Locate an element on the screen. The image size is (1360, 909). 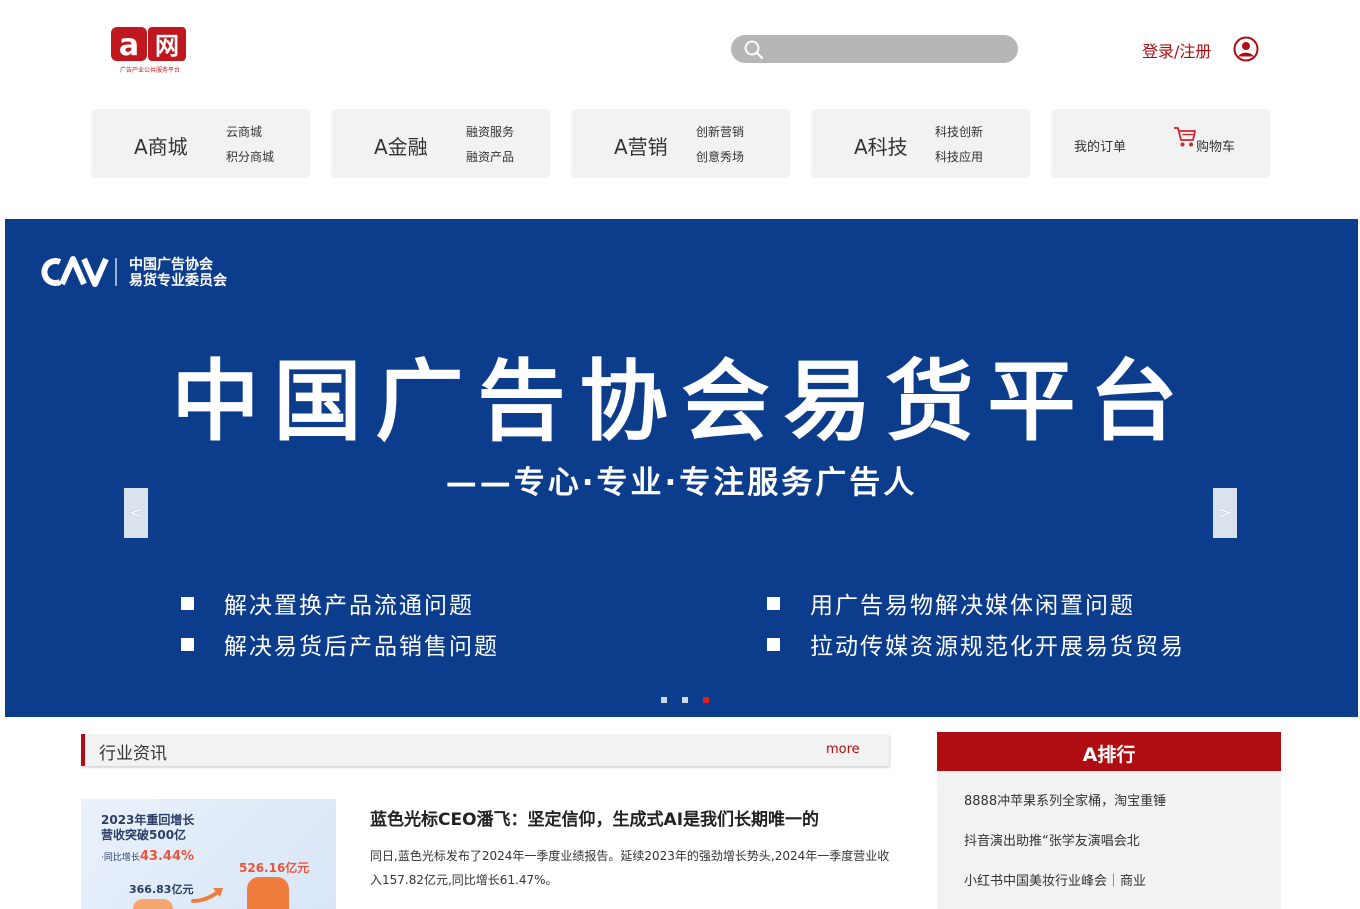
login-register-link: 登录/注册 is located at coordinates (1176, 50).